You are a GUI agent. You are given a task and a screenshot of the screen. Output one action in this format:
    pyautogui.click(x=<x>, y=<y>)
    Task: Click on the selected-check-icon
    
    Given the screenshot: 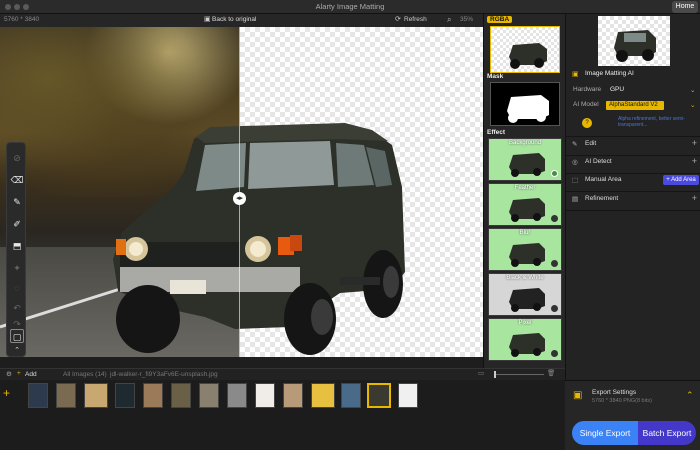 What is the action you would take?
    pyautogui.click(x=554, y=173)
    